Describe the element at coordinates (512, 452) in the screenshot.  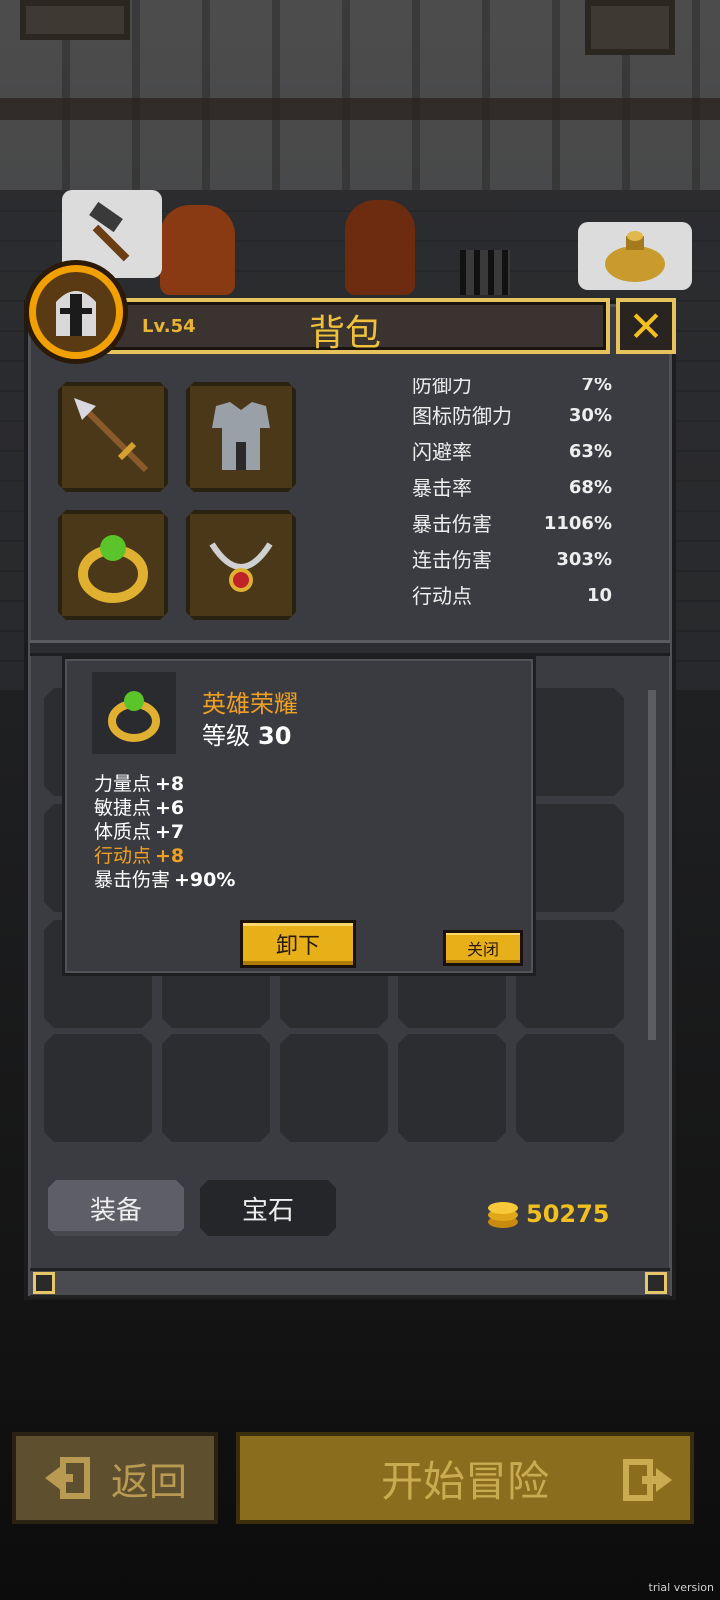
I see `stat-row: 闪避率 63%` at that location.